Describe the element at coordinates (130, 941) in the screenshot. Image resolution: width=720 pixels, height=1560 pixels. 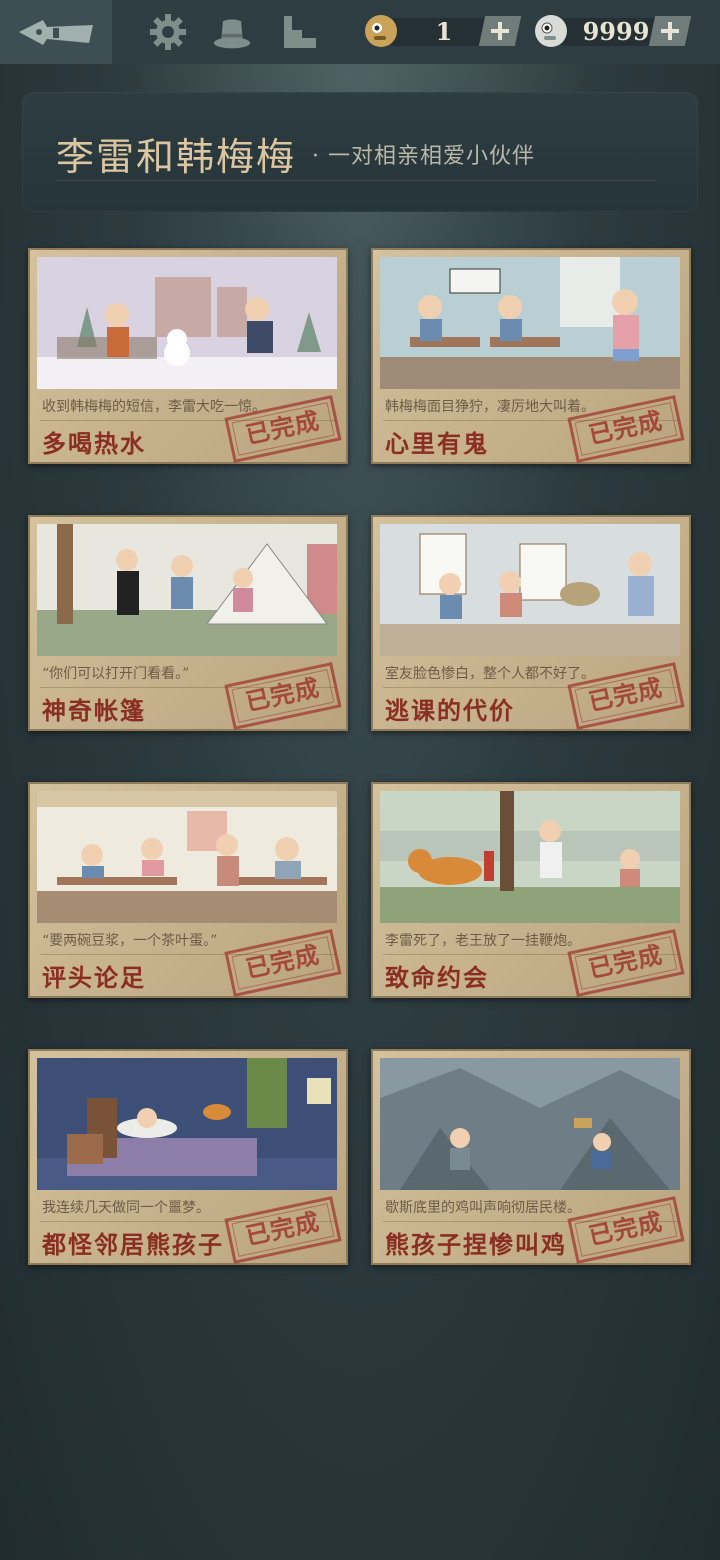
I see `level-caption: “要两碗豆浆，一个茶叶蛋。”` at that location.